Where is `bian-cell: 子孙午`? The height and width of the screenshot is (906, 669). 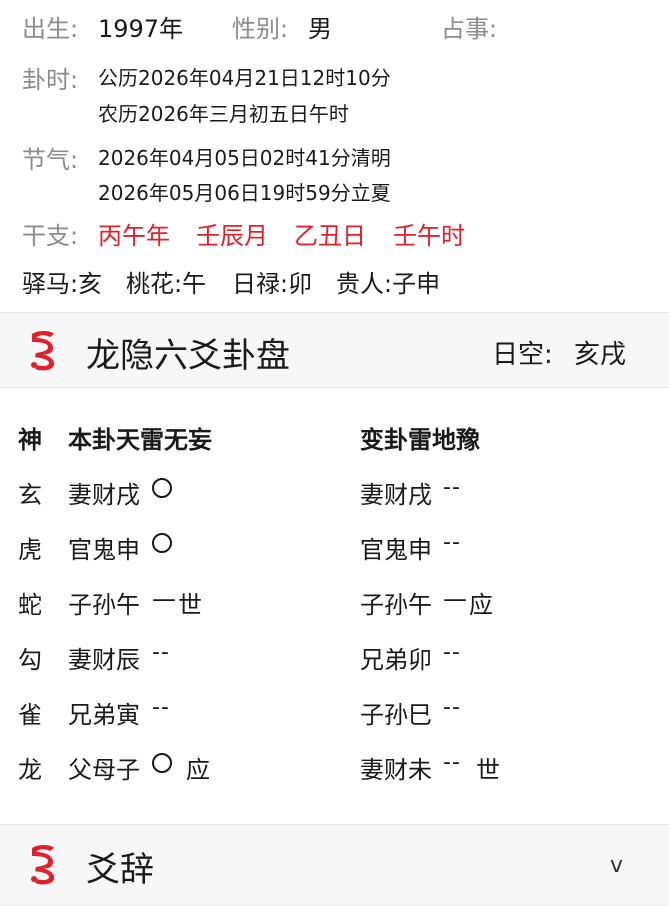
bian-cell: 子孙午 is located at coordinates (396, 605).